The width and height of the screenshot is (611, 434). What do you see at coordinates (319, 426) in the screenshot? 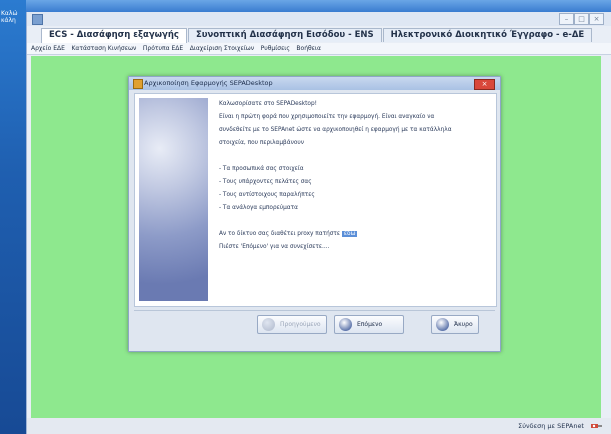
I see `status-bar: Σύνδεση με SEPAnet` at bounding box center [319, 426].